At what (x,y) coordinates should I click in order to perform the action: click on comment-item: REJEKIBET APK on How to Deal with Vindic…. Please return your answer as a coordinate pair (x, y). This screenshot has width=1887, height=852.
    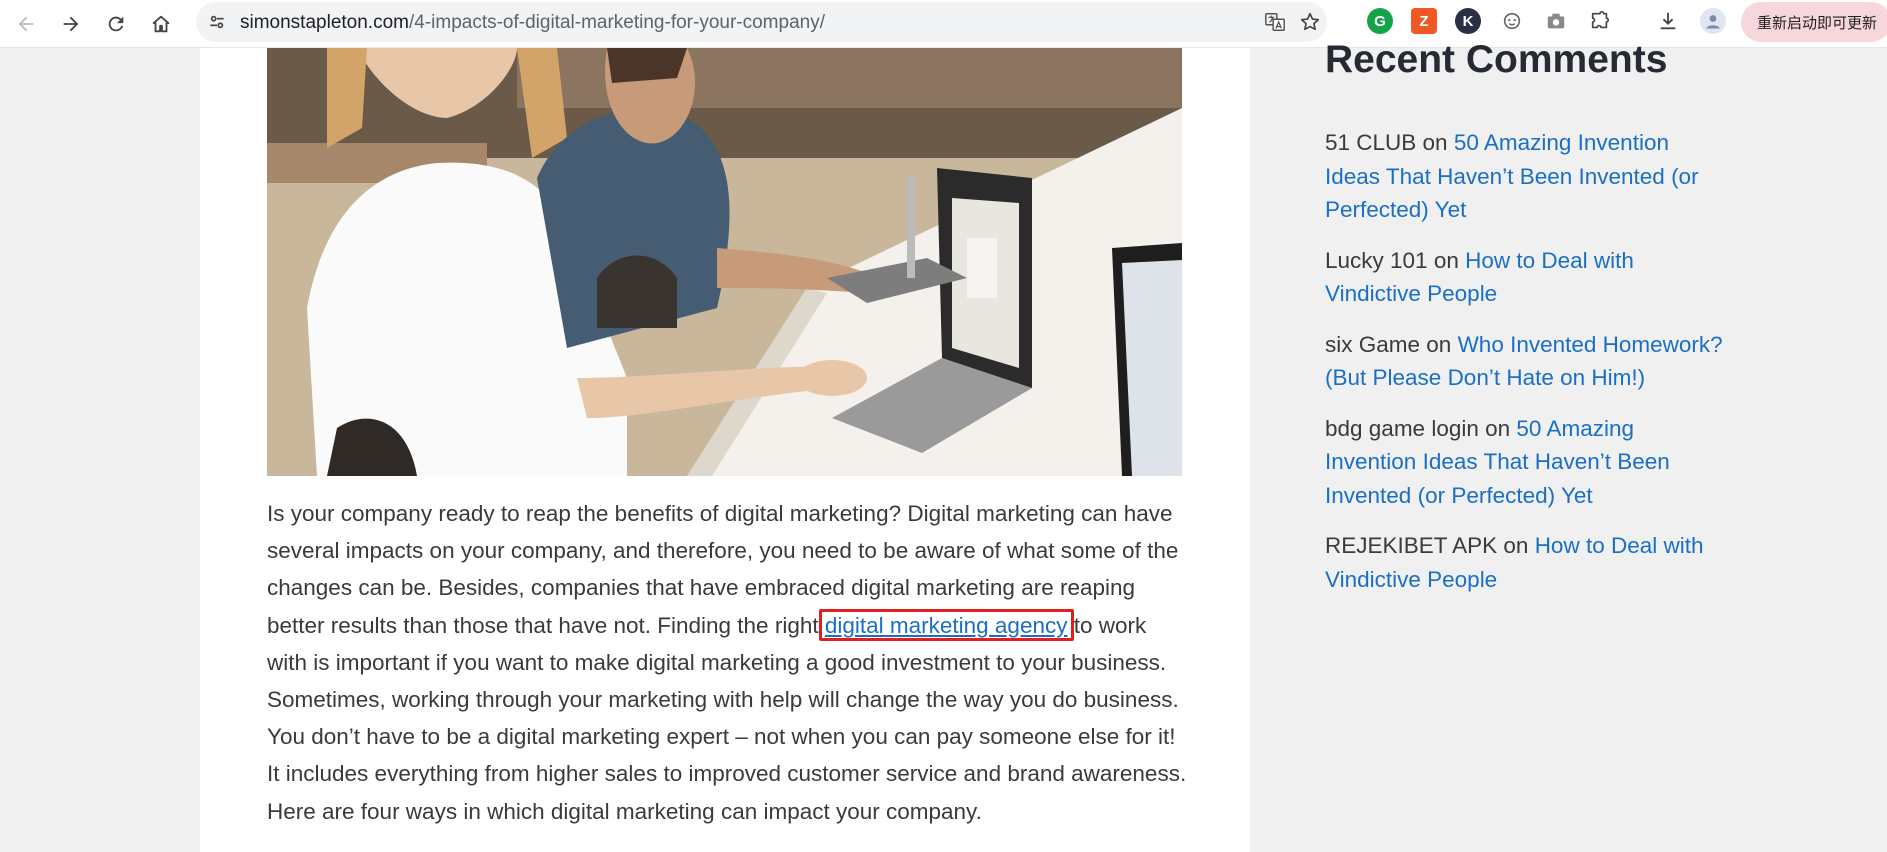
    Looking at the image, I should click on (1525, 562).